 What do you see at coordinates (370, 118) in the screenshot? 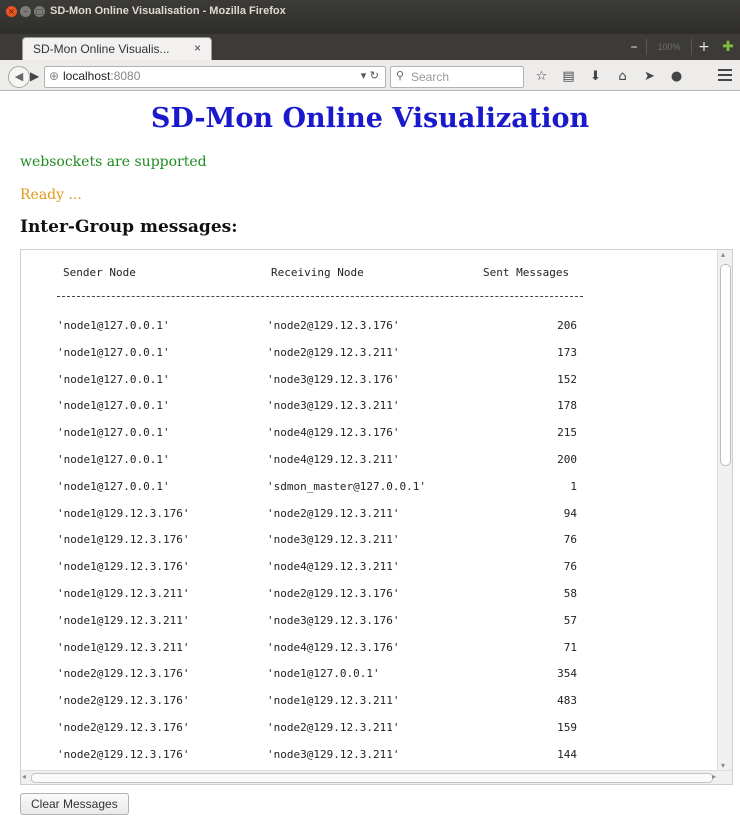
I see `page-title: SD-Mon Online Visualization` at bounding box center [370, 118].